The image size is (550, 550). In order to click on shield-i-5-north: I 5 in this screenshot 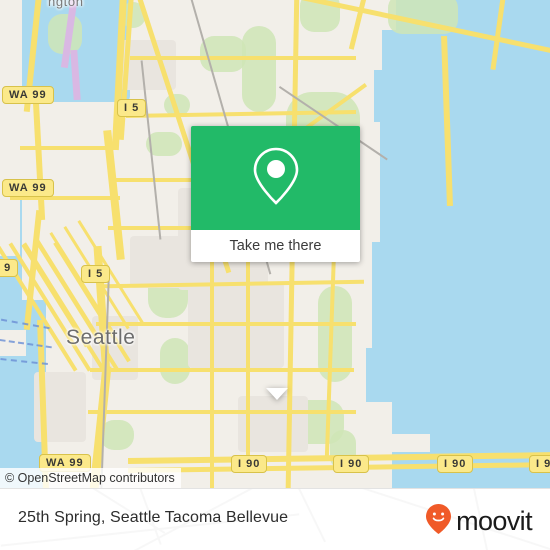, I will do `click(132, 108)`.